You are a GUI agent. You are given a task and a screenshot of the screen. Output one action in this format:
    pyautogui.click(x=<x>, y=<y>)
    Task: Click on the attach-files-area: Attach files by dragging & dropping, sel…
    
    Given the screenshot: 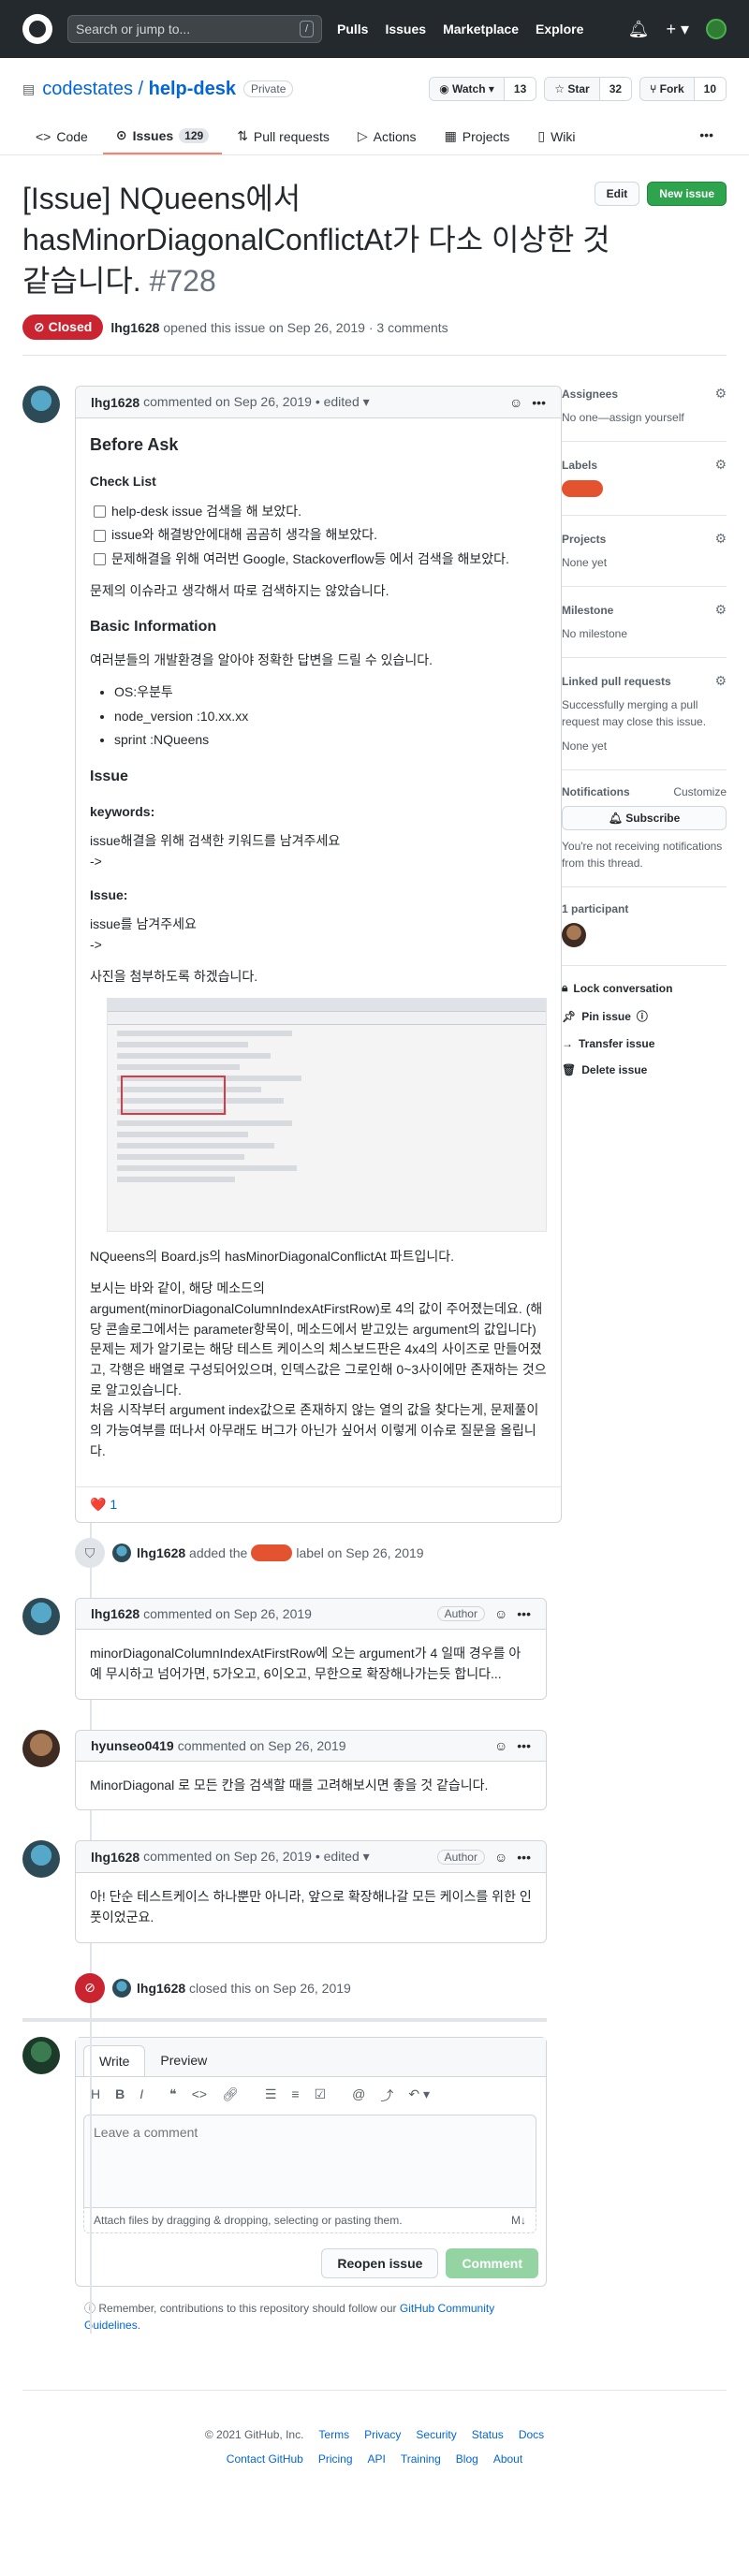 What is the action you would take?
    pyautogui.click(x=309, y=2220)
    